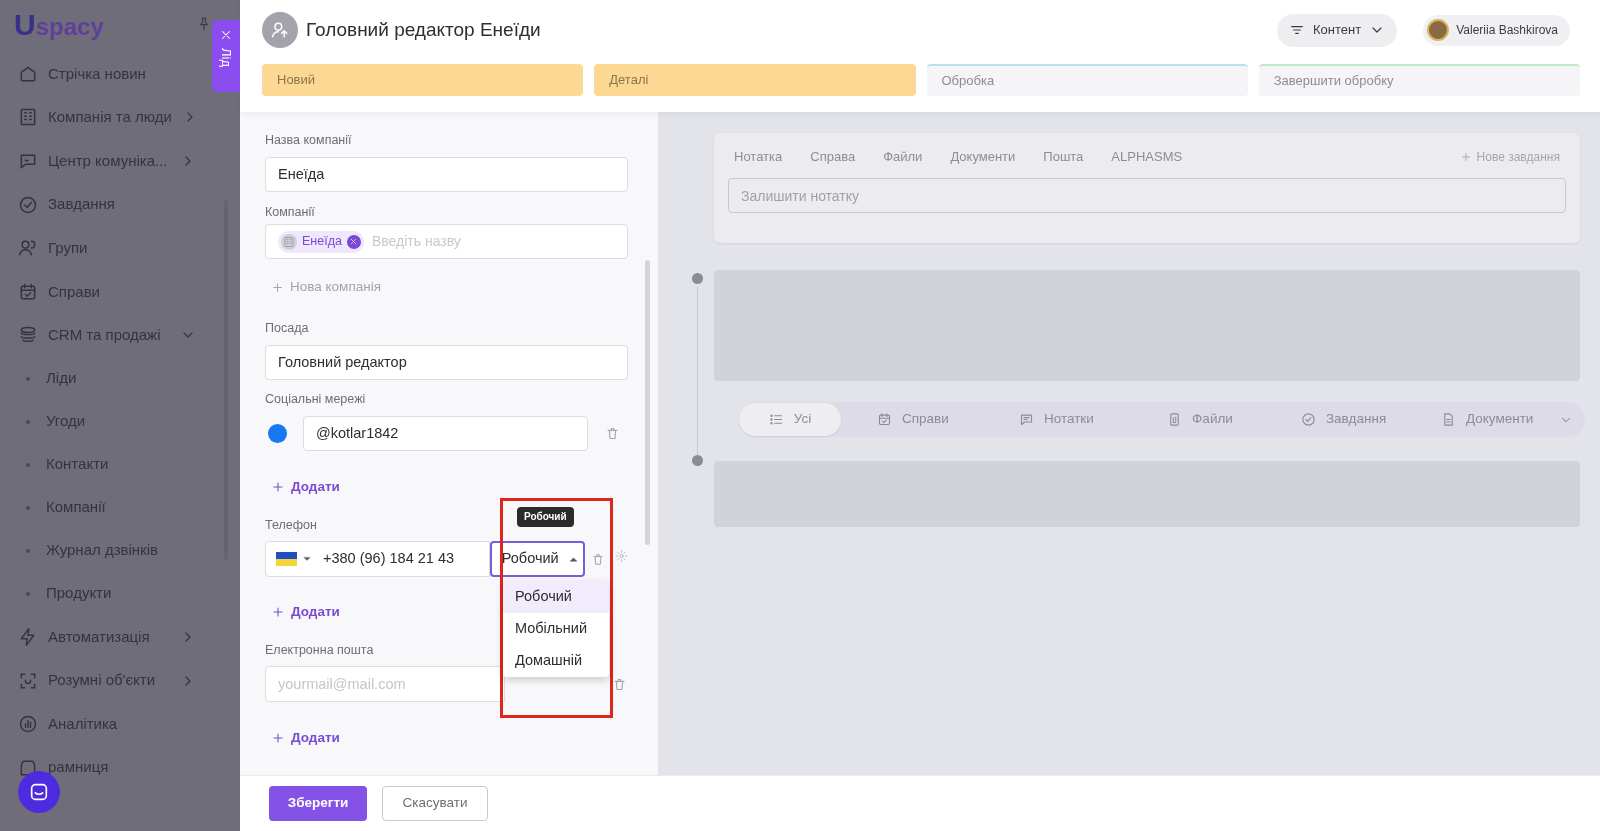 The height and width of the screenshot is (831, 1600). What do you see at coordinates (385, 684) in the screenshot?
I see `email-field: yourmail@mail.com` at bounding box center [385, 684].